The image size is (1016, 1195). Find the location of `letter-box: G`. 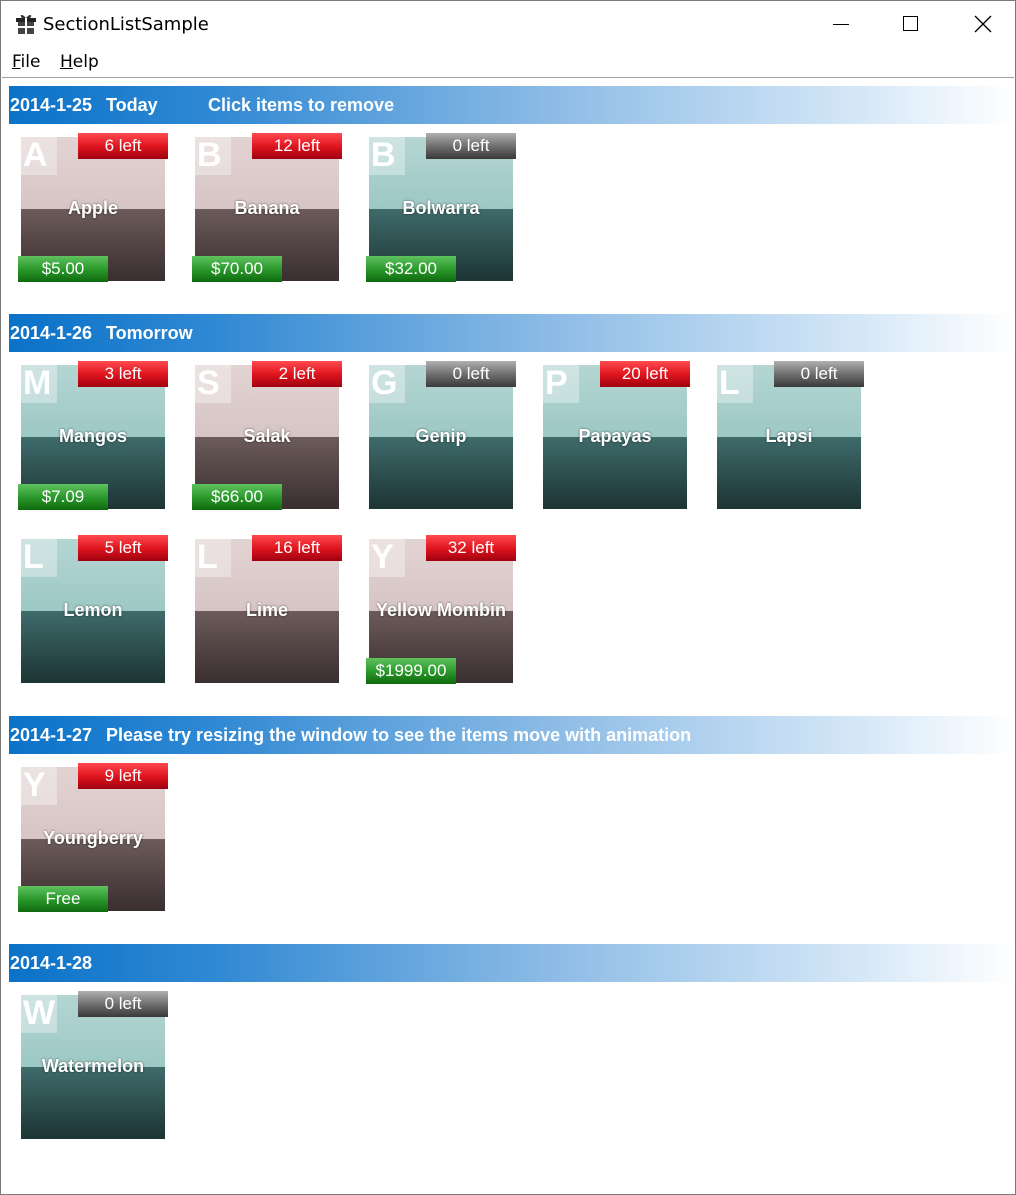

letter-box: G is located at coordinates (387, 384).